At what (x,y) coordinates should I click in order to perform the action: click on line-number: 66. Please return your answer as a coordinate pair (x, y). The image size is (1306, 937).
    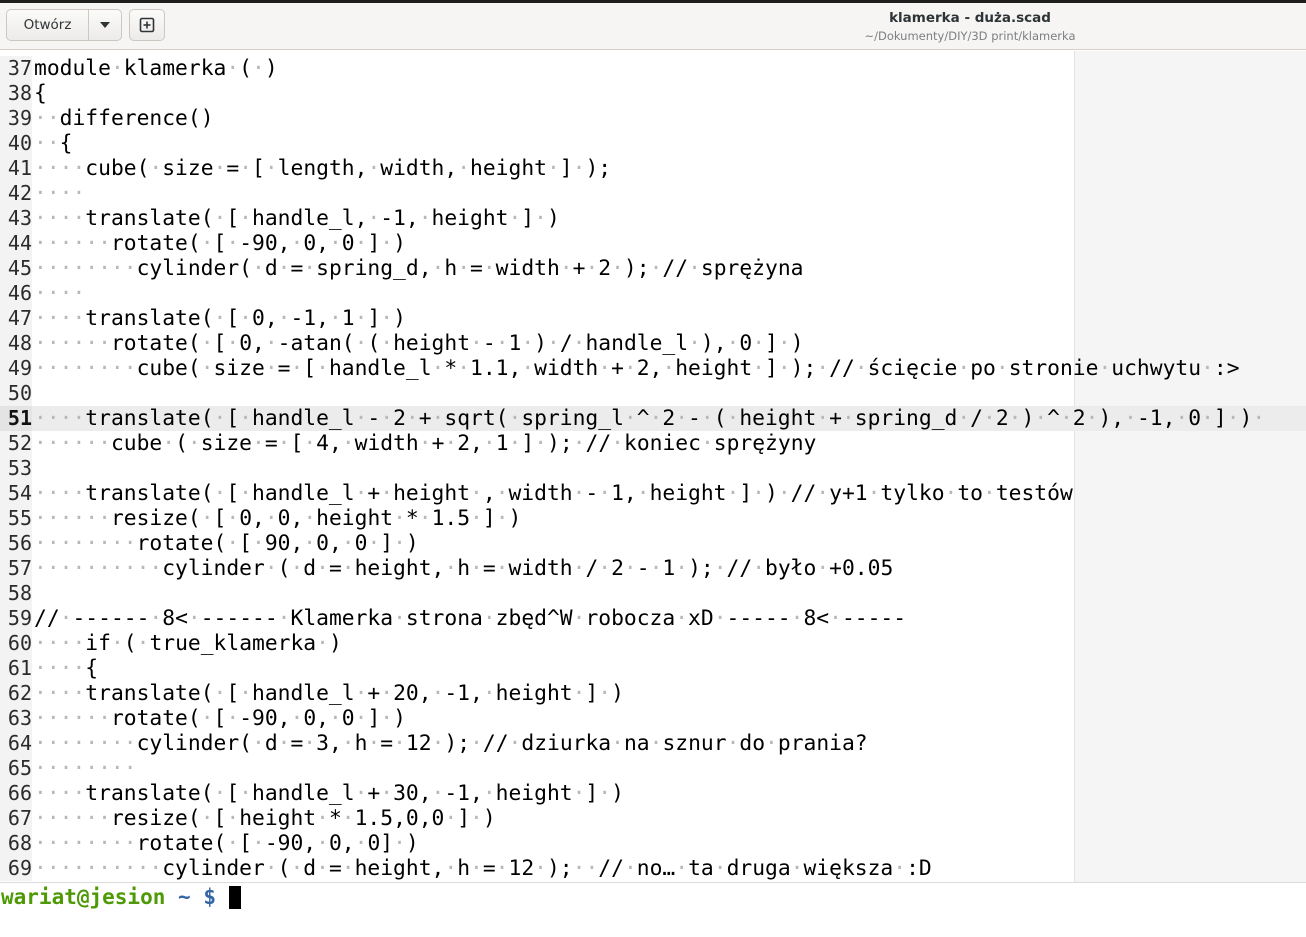
    Looking at the image, I should click on (16, 793).